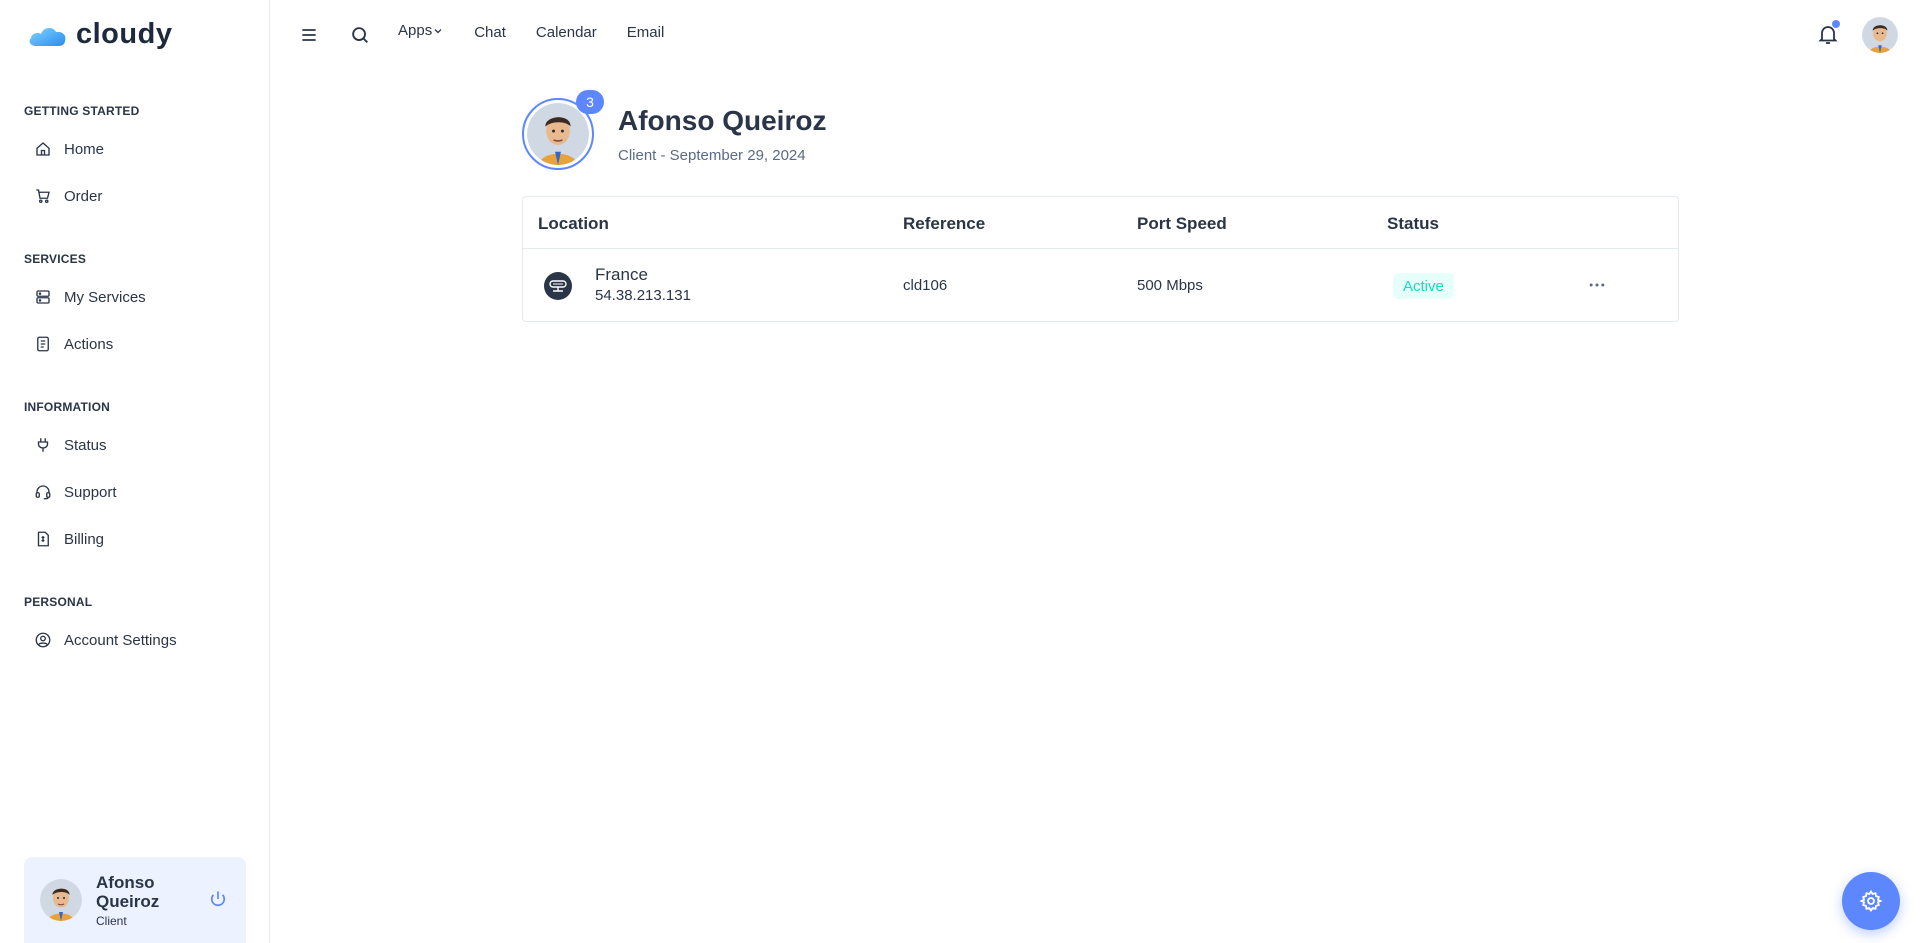  Describe the element at coordinates (643, 295) in the screenshot. I see `location-ip: 54.38.213.131` at that location.